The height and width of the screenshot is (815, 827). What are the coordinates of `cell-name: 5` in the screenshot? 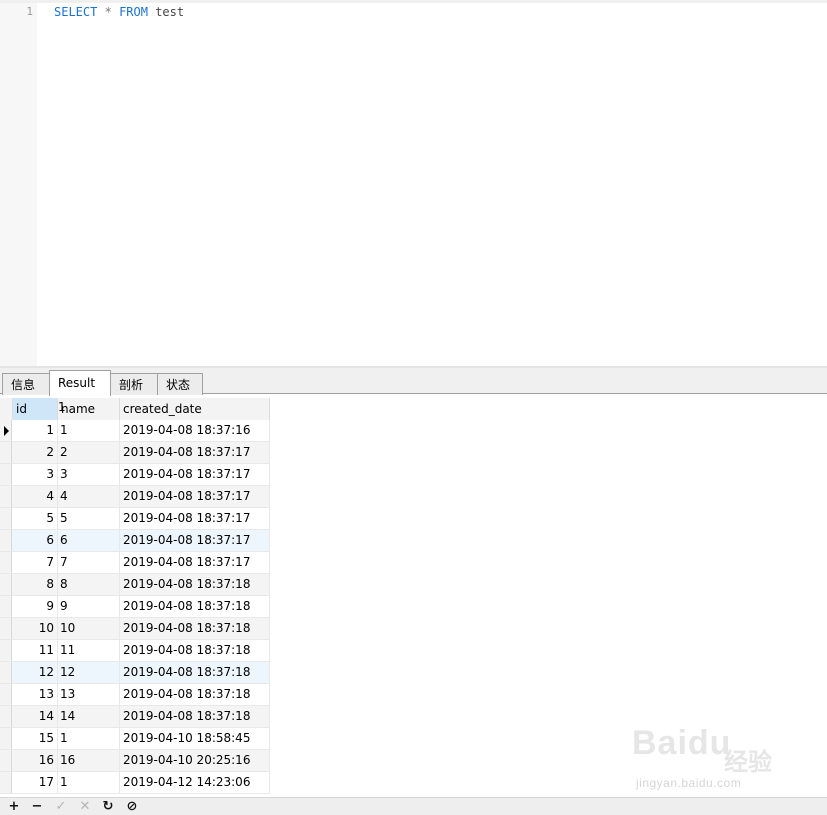 It's located at (89, 518).